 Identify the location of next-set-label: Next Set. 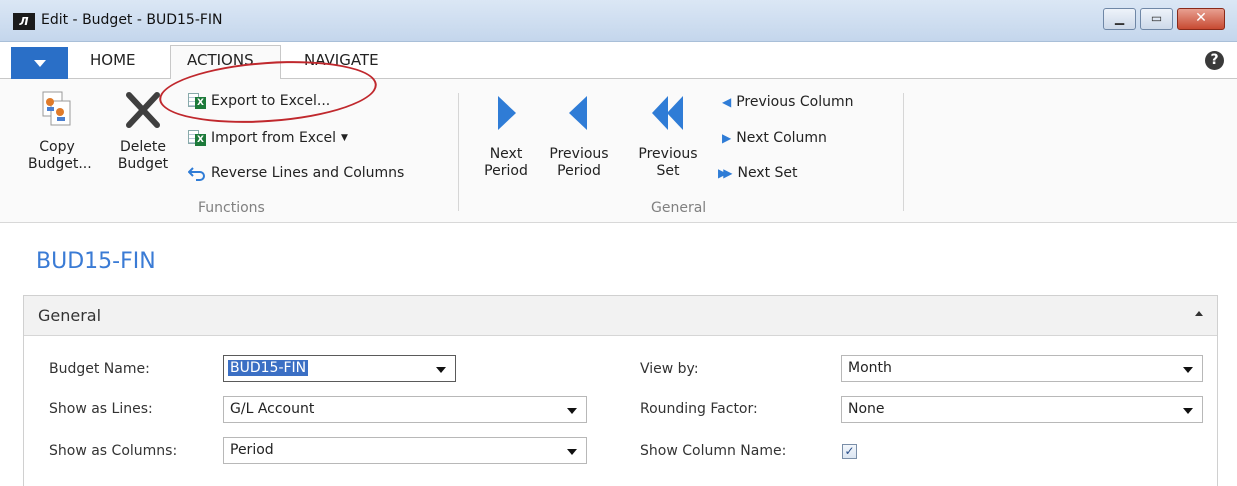
(767, 173).